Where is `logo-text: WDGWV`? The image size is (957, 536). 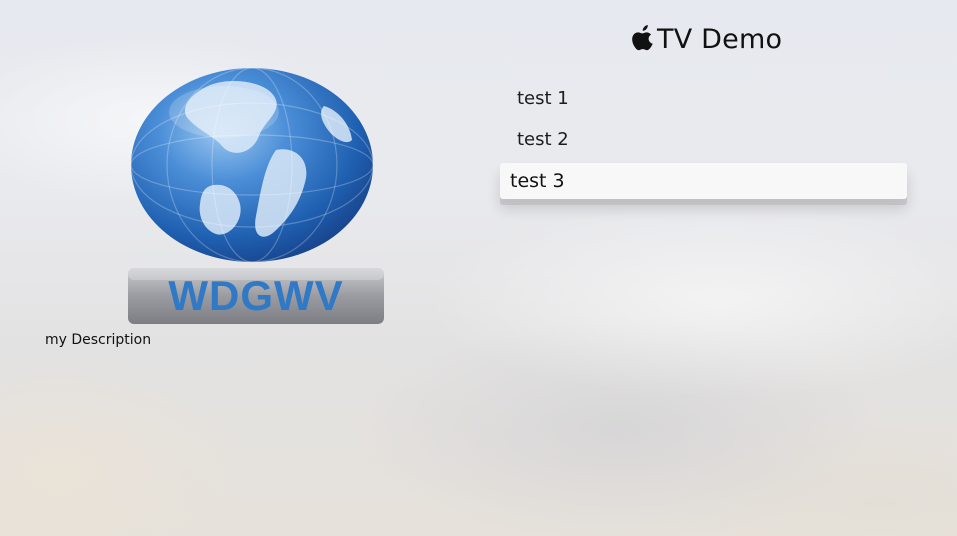
logo-text: WDGWV is located at coordinates (255, 295).